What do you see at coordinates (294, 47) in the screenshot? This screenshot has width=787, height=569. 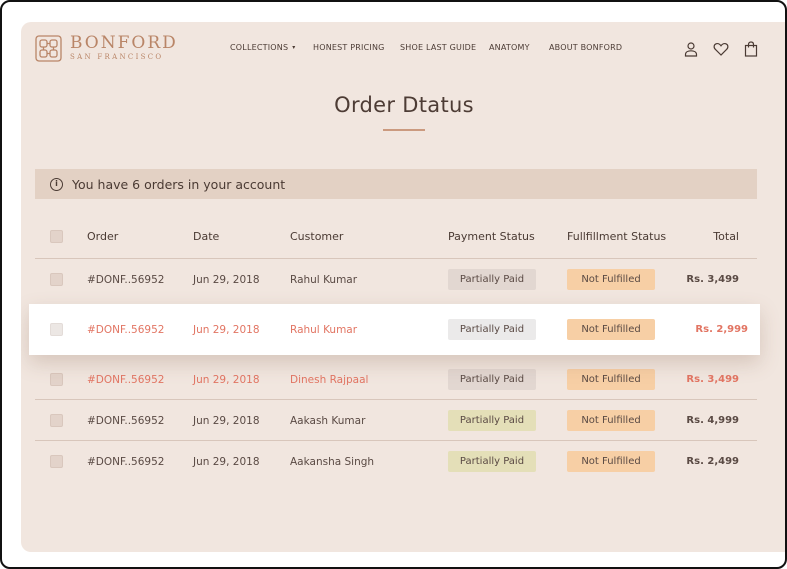 I see `chevron-down-icon: ▾` at bounding box center [294, 47].